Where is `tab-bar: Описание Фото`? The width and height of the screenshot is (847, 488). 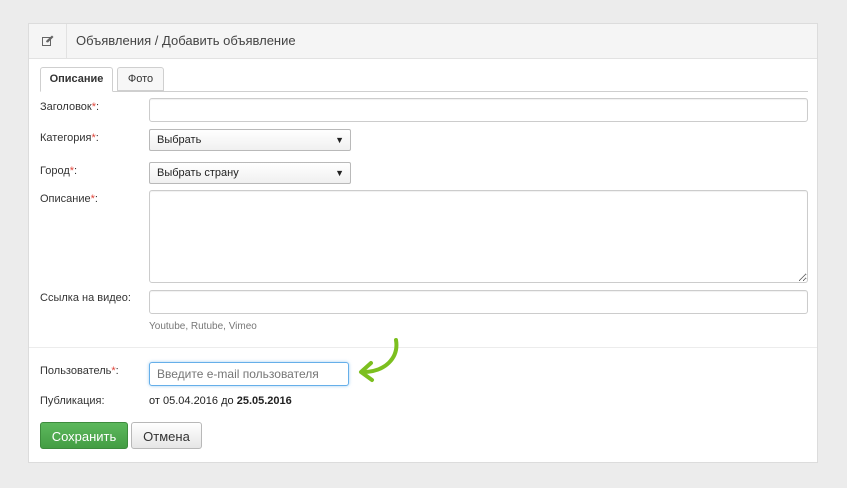 tab-bar: Описание Фото is located at coordinates (424, 79).